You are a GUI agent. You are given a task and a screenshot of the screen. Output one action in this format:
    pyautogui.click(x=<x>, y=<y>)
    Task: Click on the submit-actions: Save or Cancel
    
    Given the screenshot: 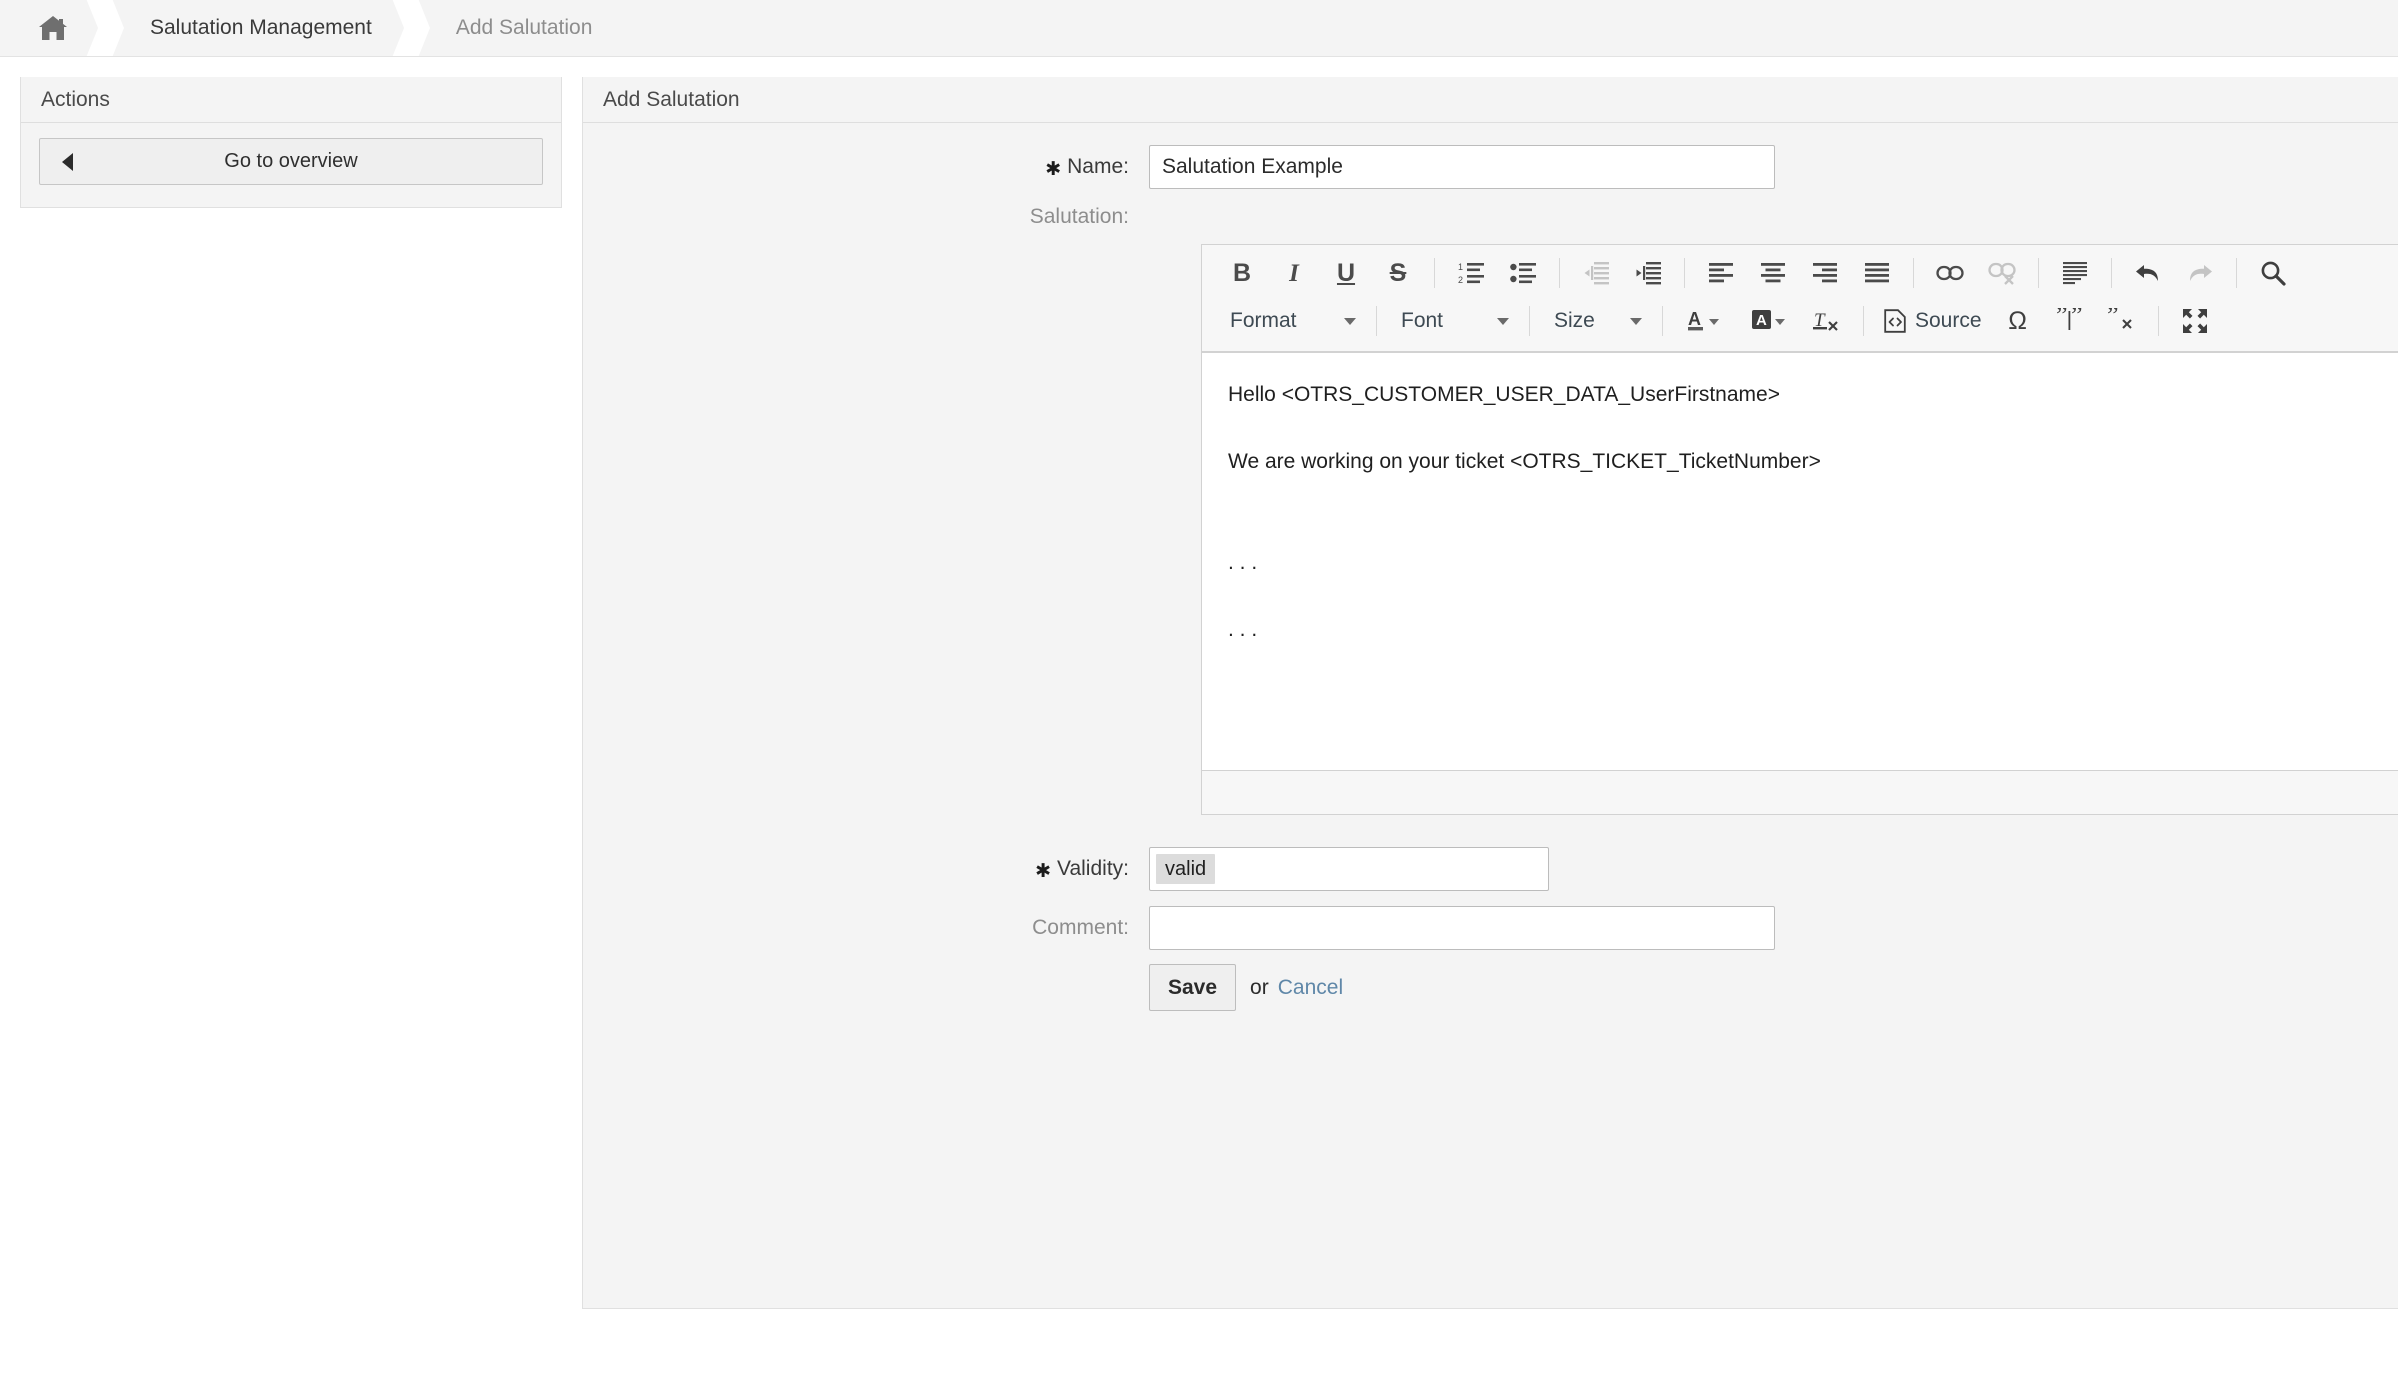 What is the action you would take?
    pyautogui.click(x=1246, y=987)
    